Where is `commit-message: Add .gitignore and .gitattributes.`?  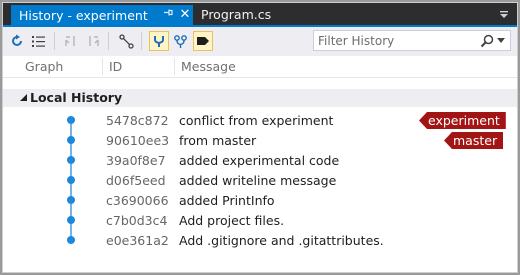
commit-message: Add .gitignore and .gitattributes. is located at coordinates (281, 240).